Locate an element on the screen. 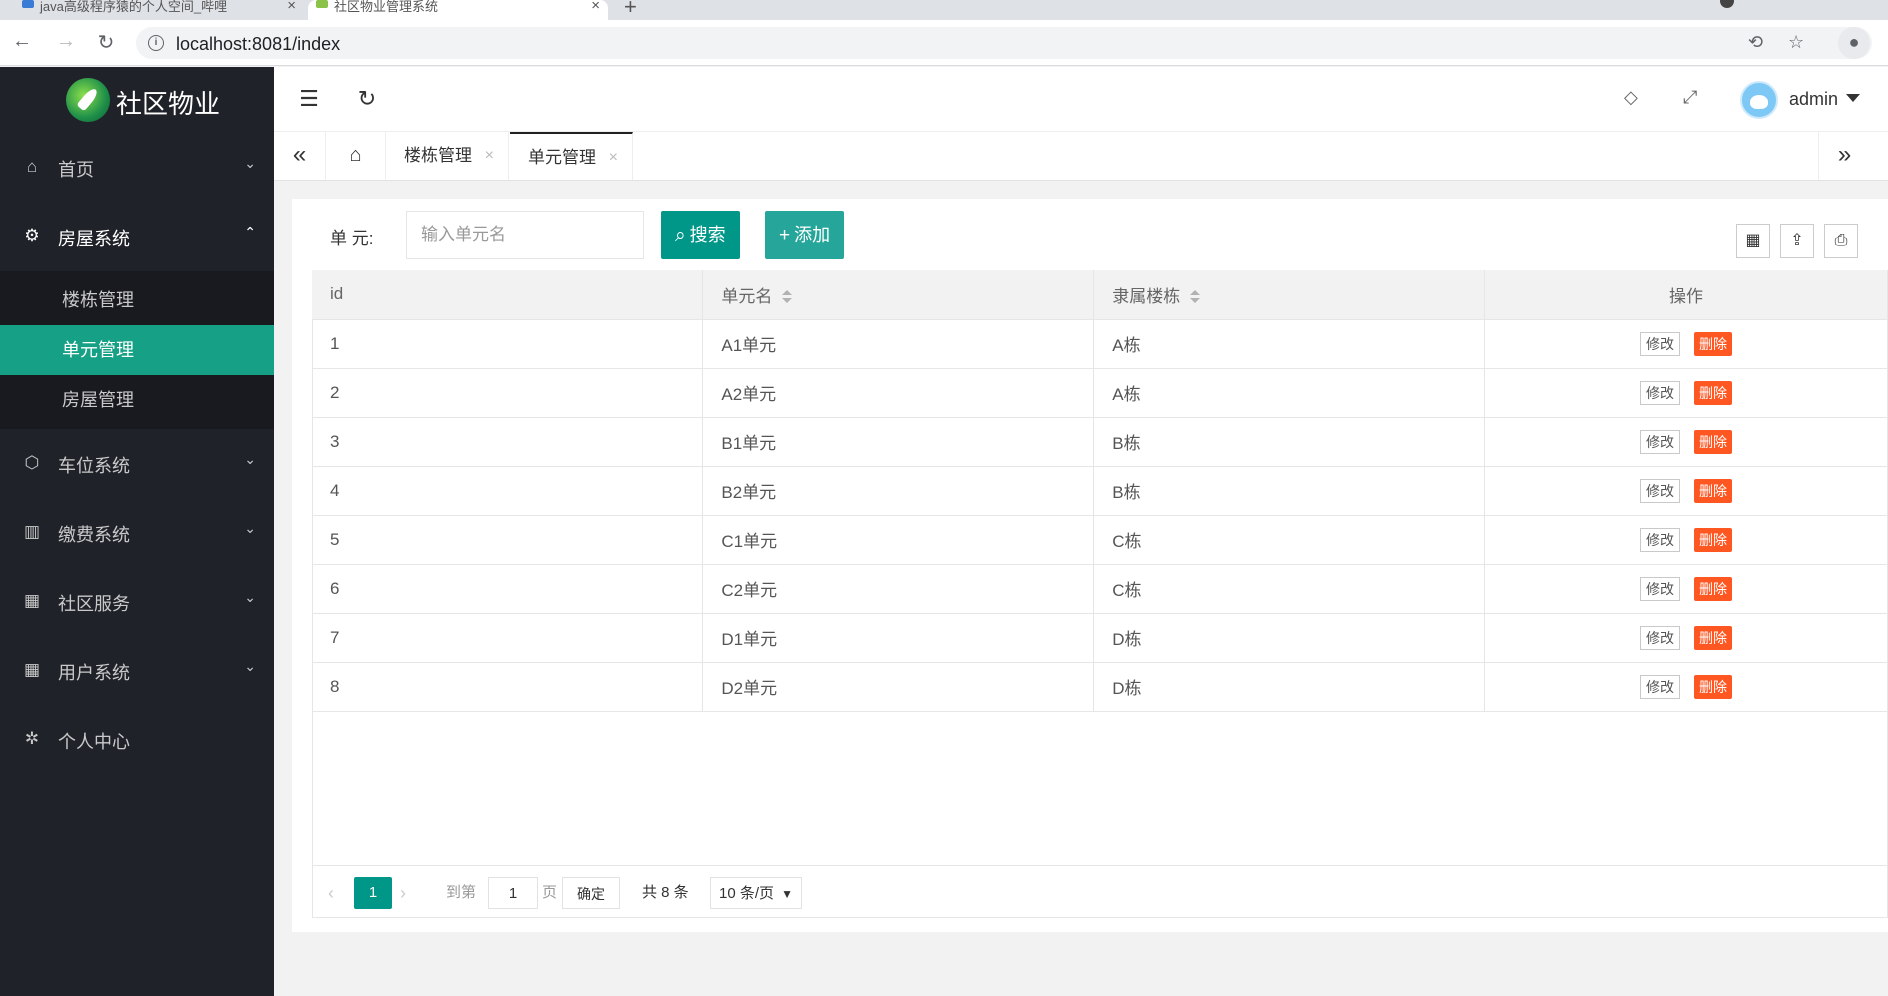  cell-building: A栋 is located at coordinates (1289, 393).